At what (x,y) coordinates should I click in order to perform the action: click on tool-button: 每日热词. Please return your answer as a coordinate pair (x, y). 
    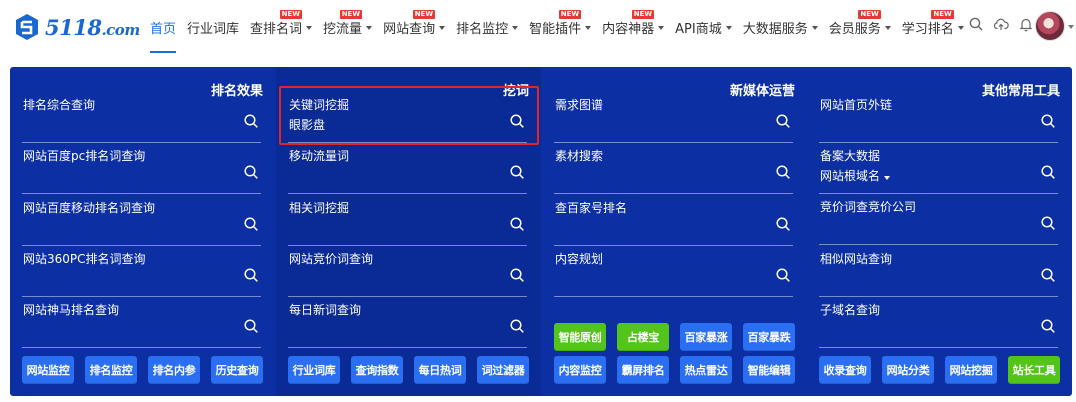
    Looking at the image, I should click on (440, 370).